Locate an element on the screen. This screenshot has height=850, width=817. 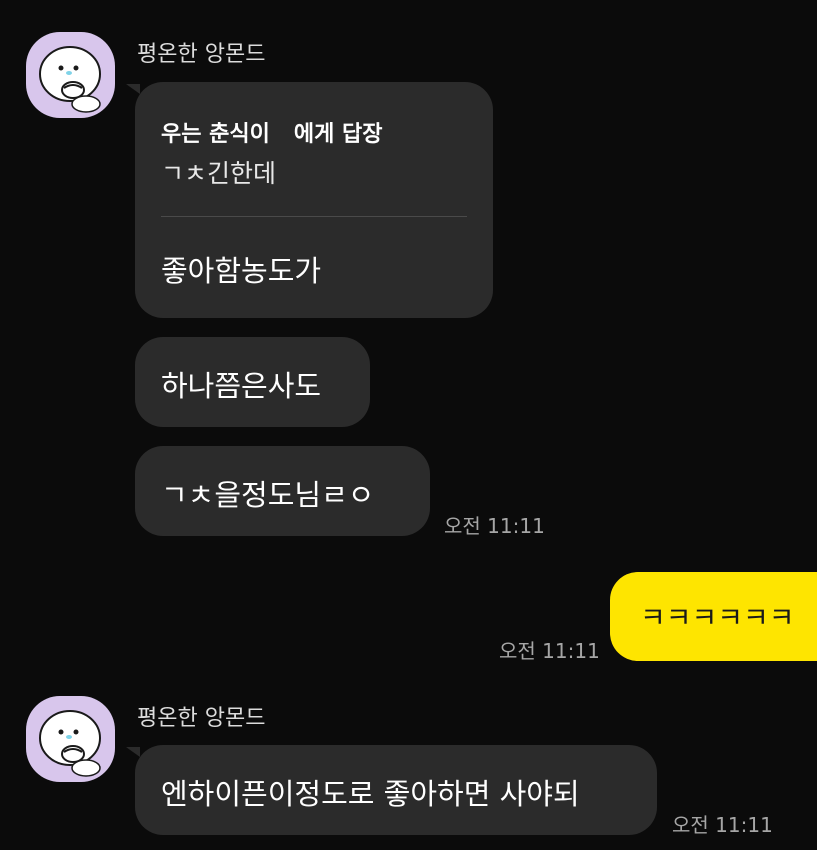
message-bubble: 엔하이픈이정도로 좋아하면 사야되 is located at coordinates (391, 790).